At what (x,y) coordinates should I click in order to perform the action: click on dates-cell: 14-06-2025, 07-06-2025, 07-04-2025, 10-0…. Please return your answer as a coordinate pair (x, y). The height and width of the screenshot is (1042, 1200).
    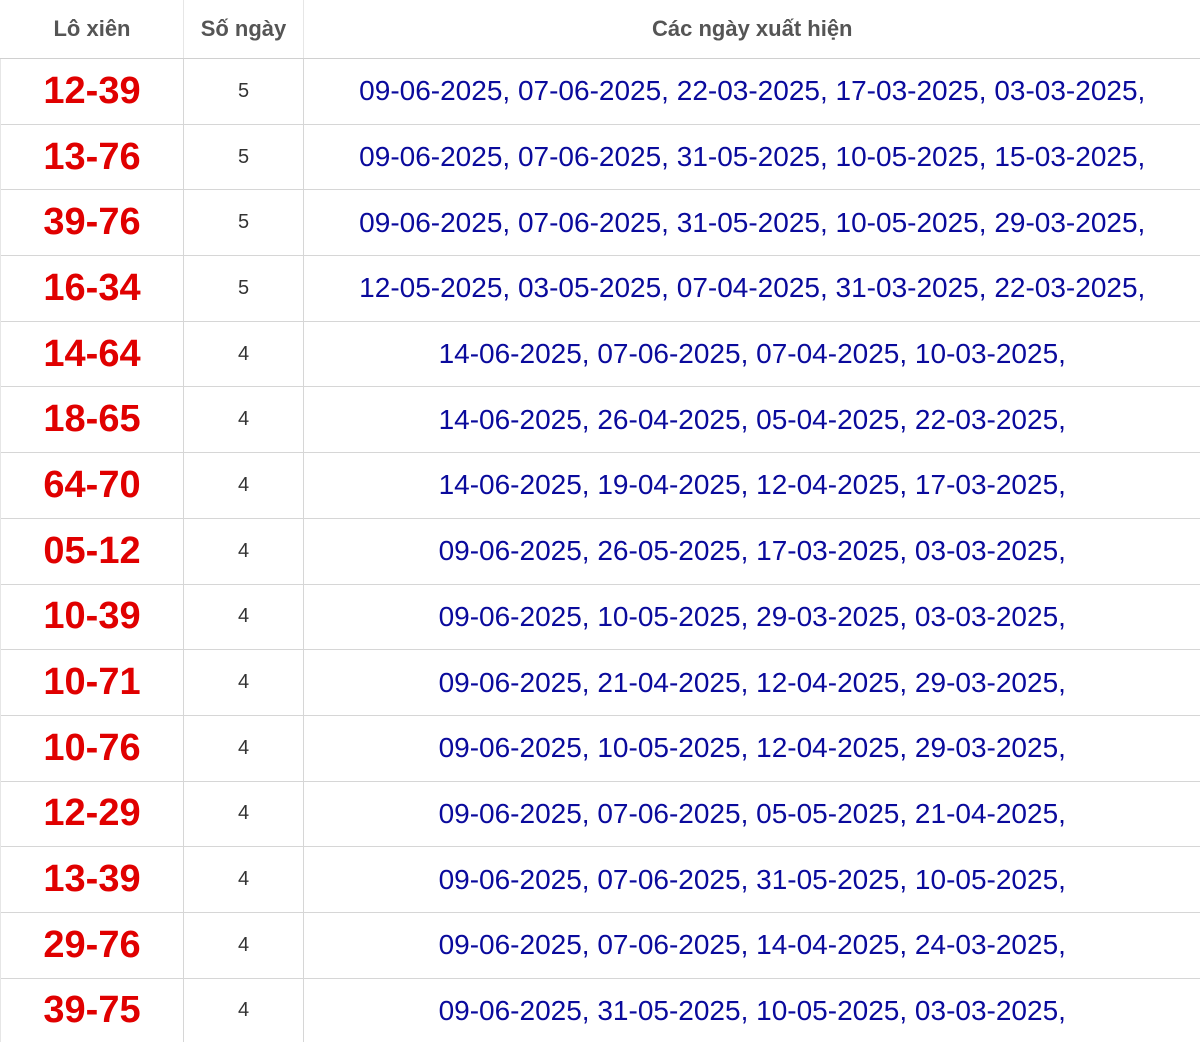
    Looking at the image, I should click on (751, 353).